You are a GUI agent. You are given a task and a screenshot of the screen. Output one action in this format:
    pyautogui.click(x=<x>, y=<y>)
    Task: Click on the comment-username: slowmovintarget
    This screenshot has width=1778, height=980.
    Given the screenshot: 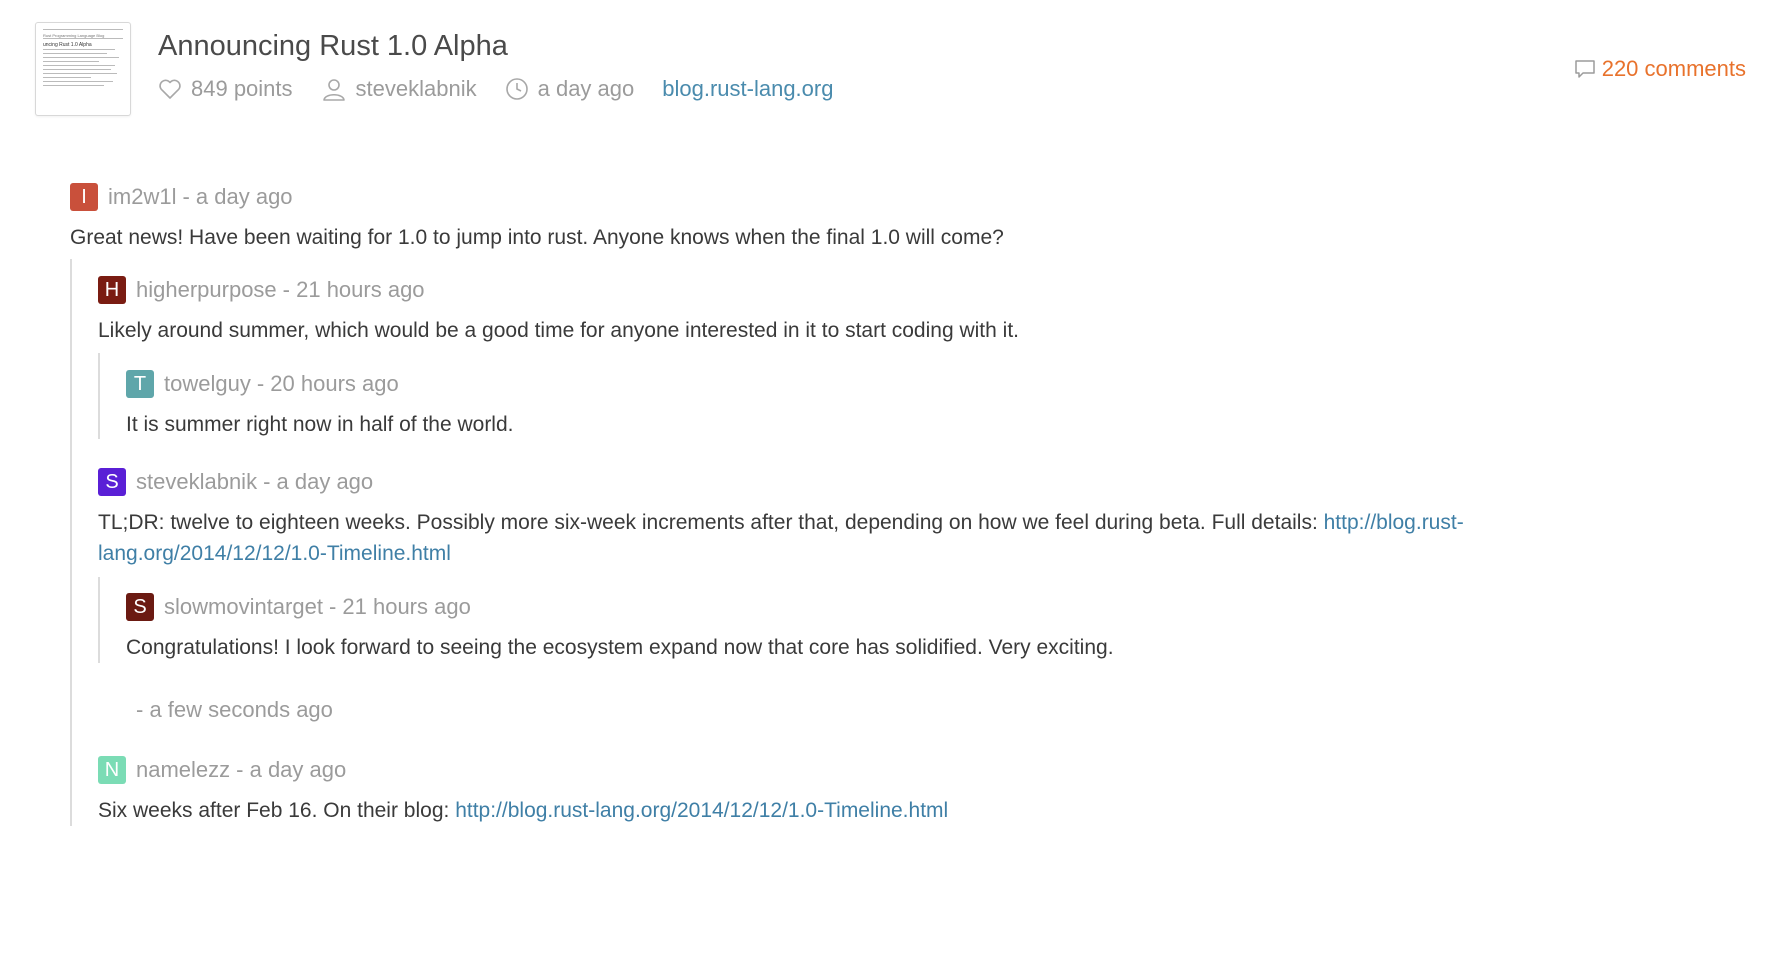 What is the action you would take?
    pyautogui.click(x=243, y=607)
    